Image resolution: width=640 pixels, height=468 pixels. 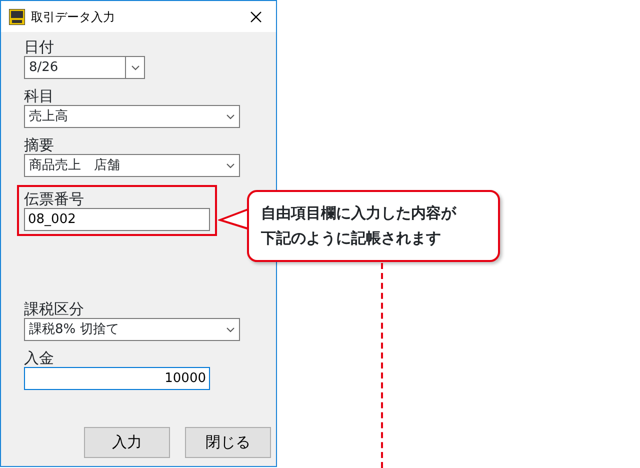 I want to click on field-label: 入金, so click(x=39, y=358).